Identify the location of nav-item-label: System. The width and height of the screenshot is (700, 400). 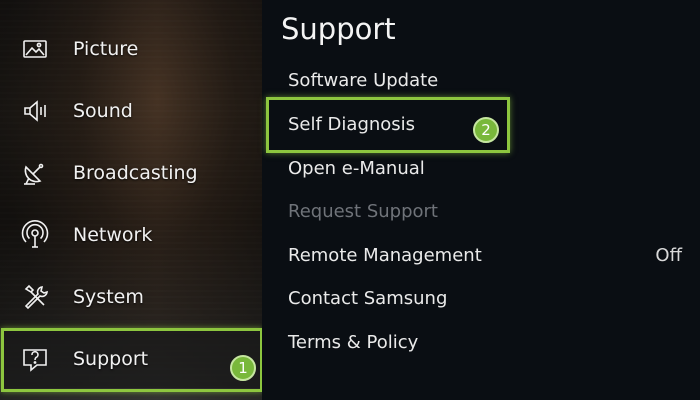
(108, 297).